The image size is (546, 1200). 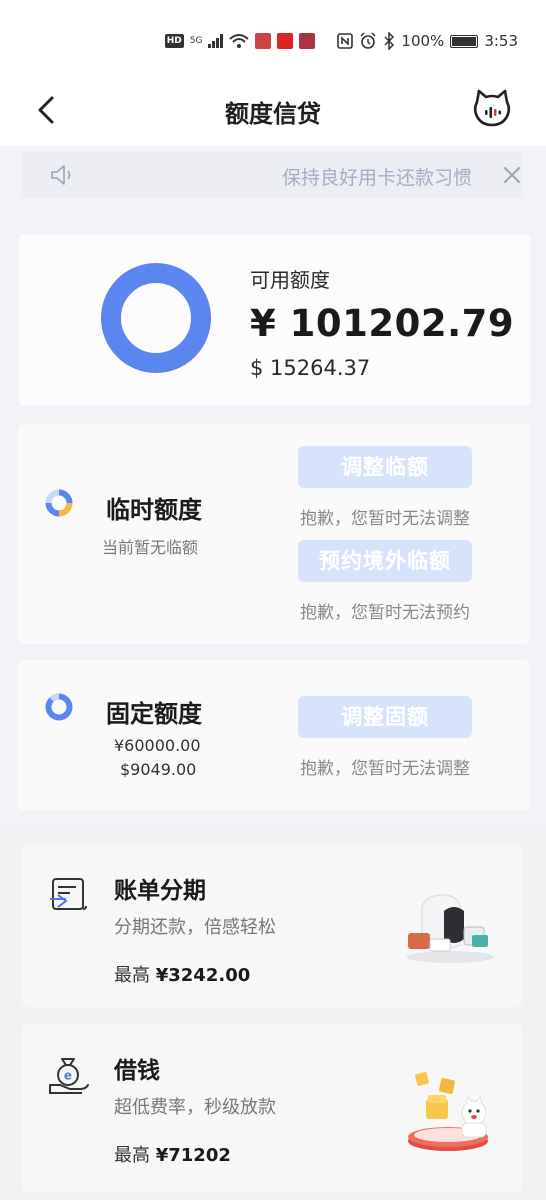 What do you see at coordinates (195, 1107) in the screenshot?
I see `loan-subtitle: 超低费率，秒级放款` at bounding box center [195, 1107].